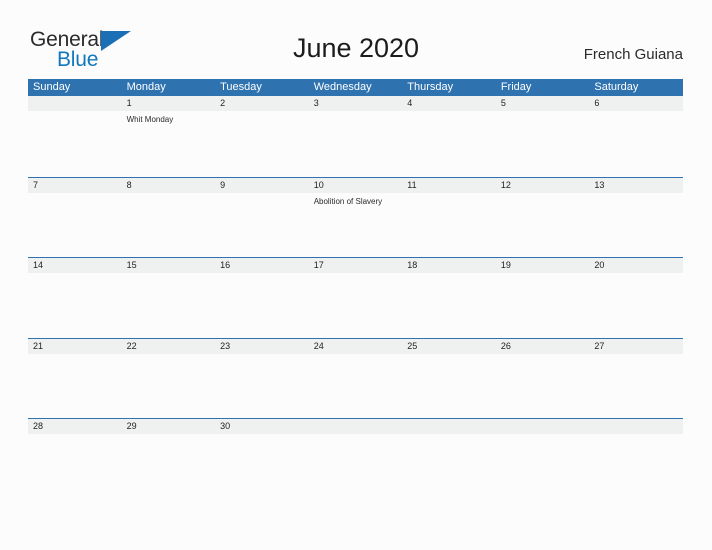 This screenshot has width=712, height=550. Describe the element at coordinates (633, 54) in the screenshot. I see `locale-label: French Guiana` at that location.